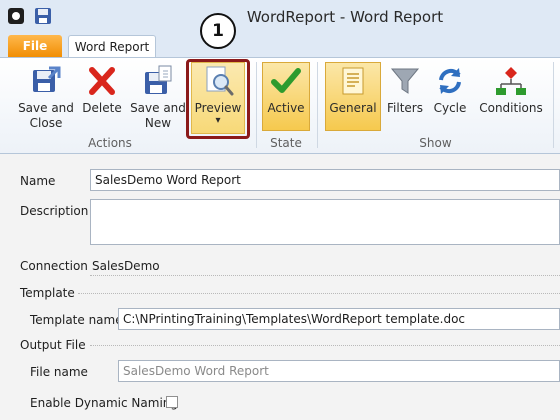 The image size is (560, 420). What do you see at coordinates (54, 211) in the screenshot?
I see `description-label: Description` at bounding box center [54, 211].